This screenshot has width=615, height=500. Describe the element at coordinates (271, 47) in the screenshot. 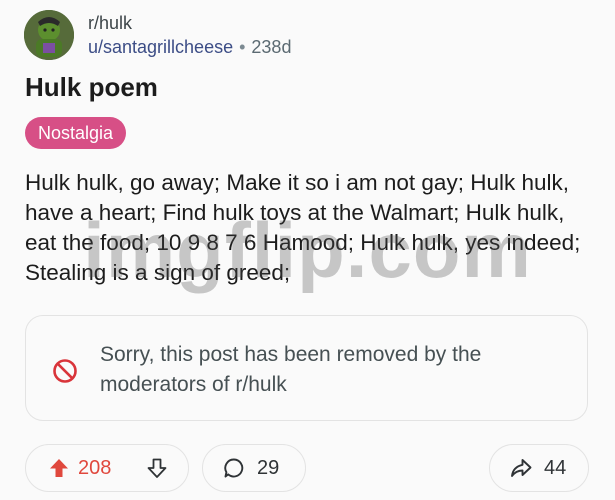

I see `post-age: 238d` at that location.